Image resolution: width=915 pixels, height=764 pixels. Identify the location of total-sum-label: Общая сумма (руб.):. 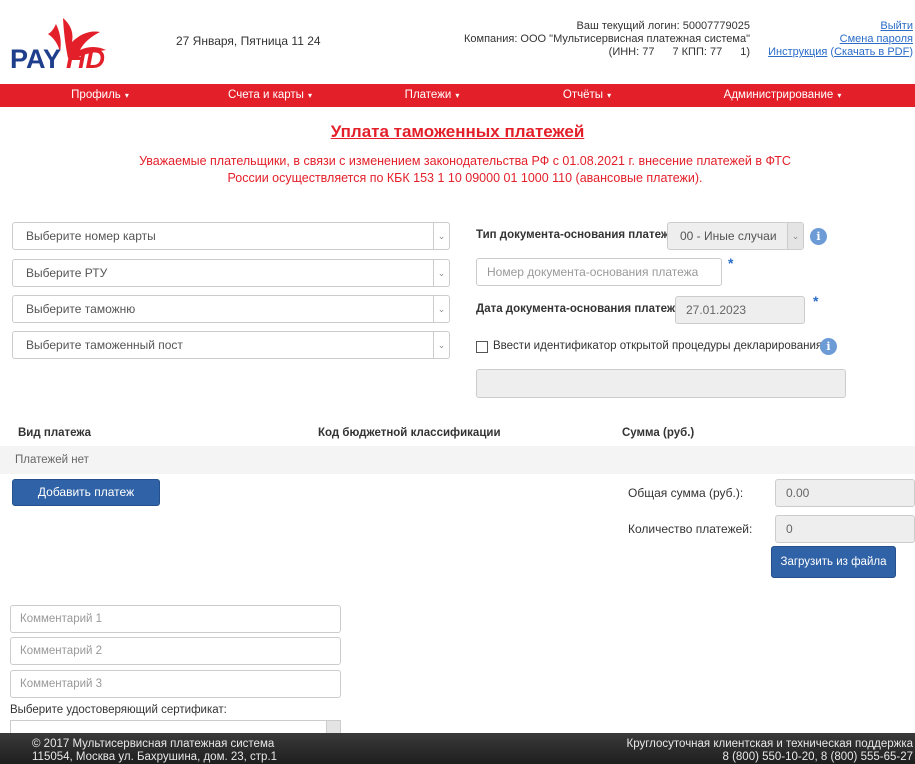
(686, 493).